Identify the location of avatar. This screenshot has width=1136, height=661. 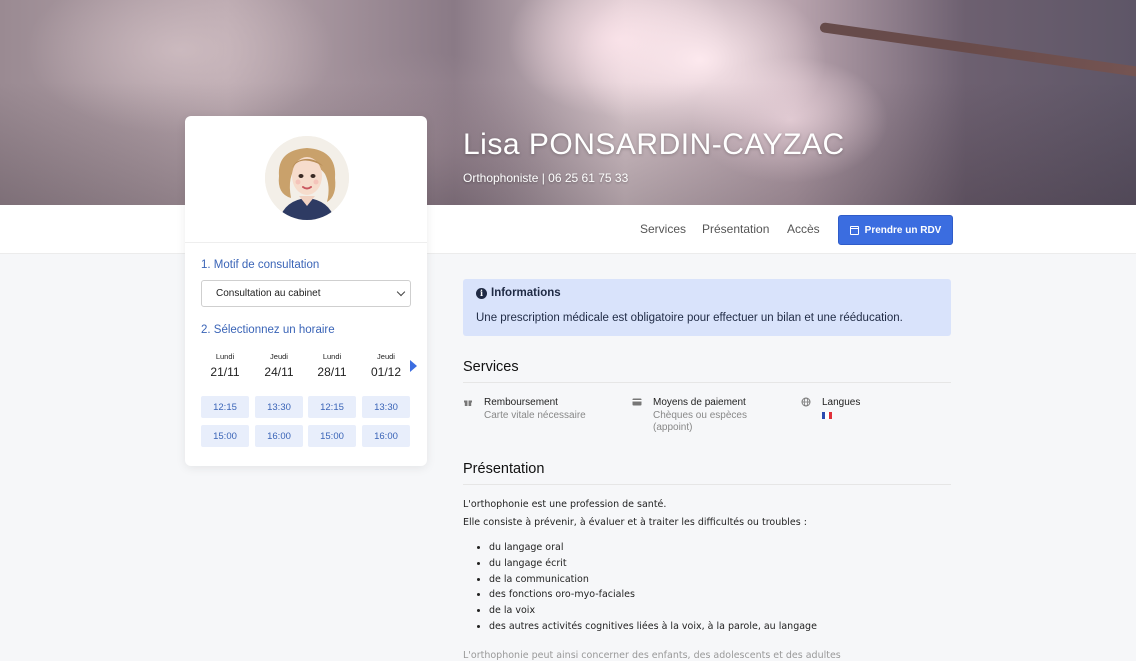
(307, 178).